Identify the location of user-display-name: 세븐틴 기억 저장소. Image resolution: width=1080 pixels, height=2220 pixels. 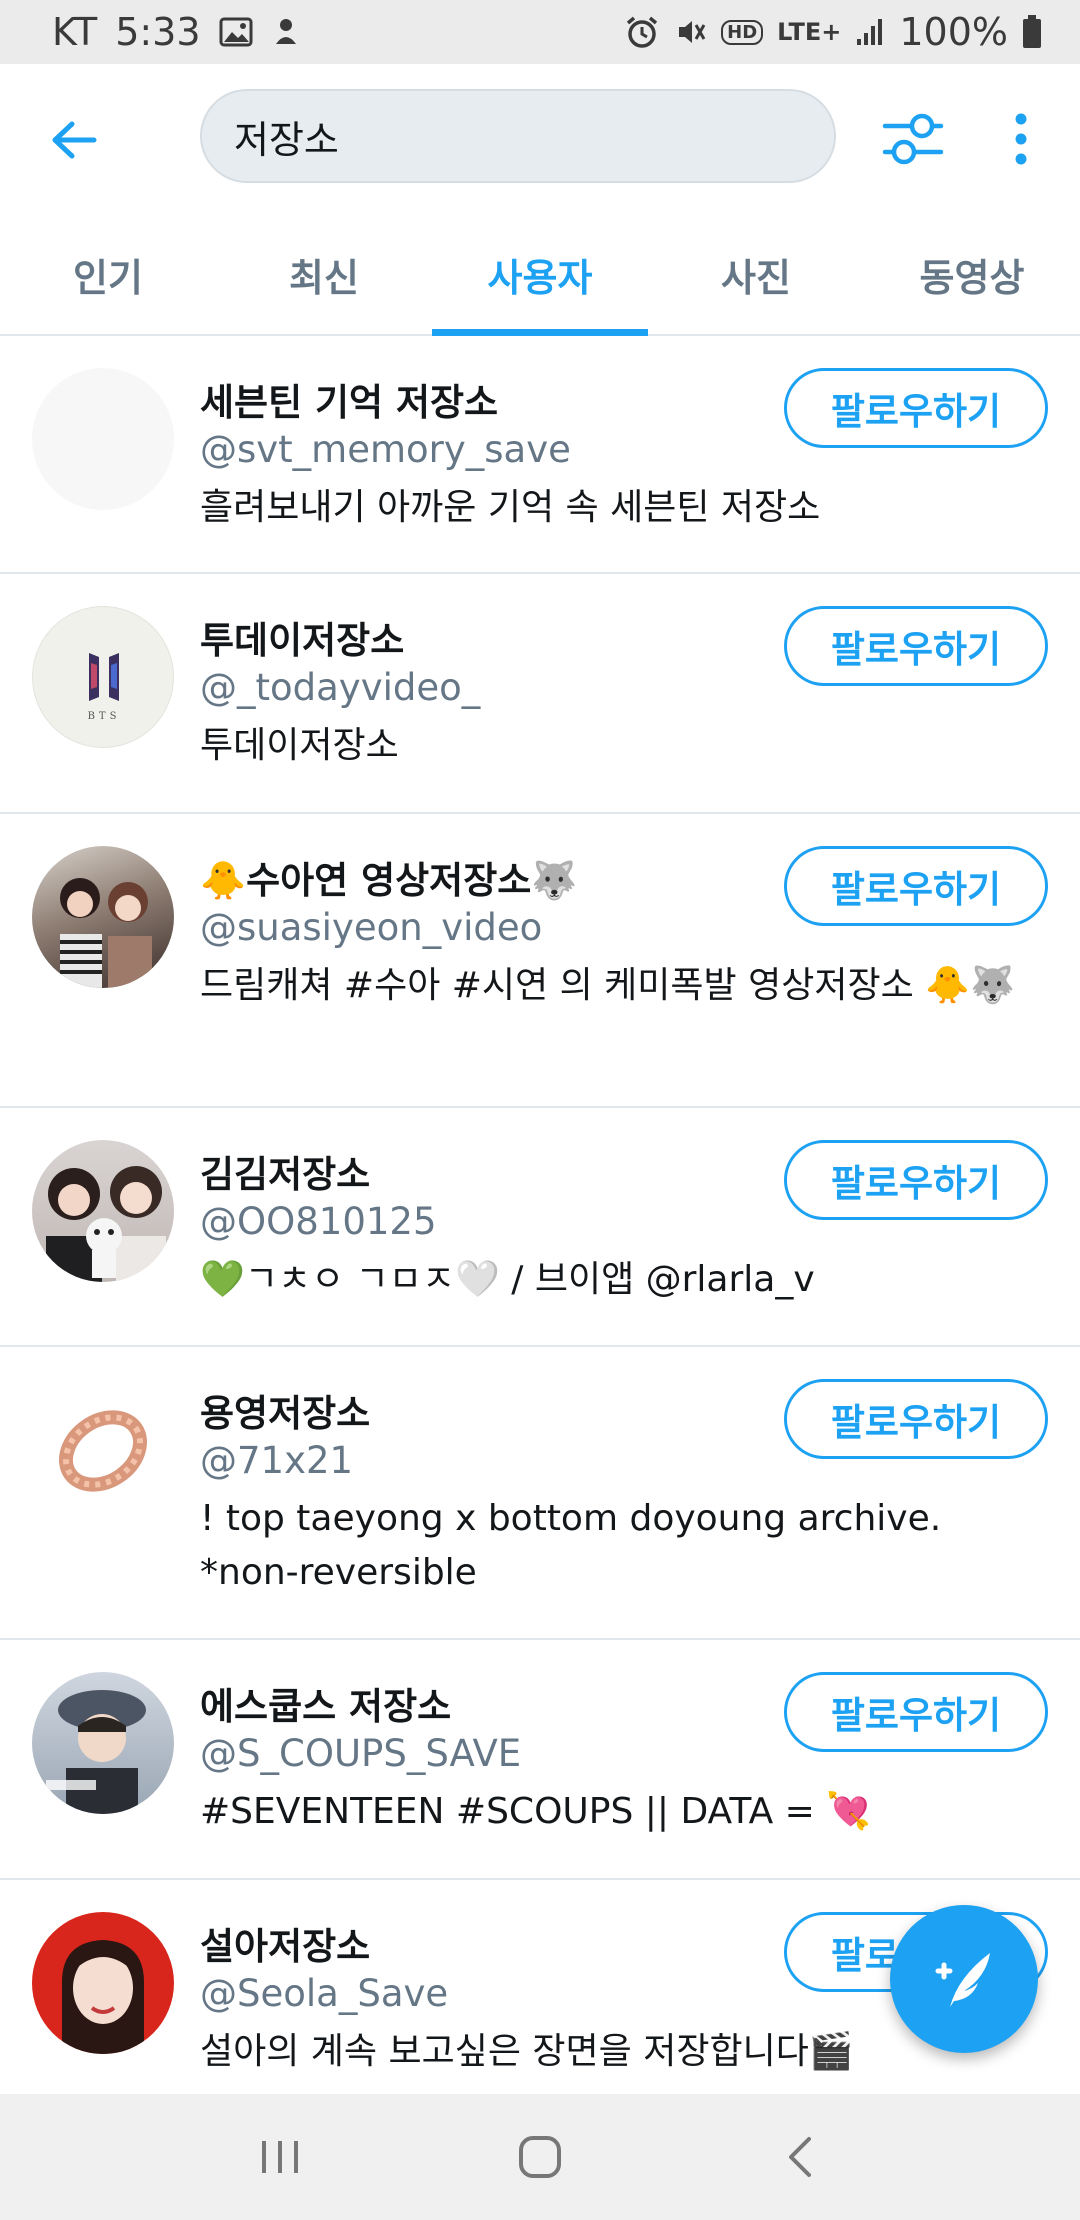
(349, 402).